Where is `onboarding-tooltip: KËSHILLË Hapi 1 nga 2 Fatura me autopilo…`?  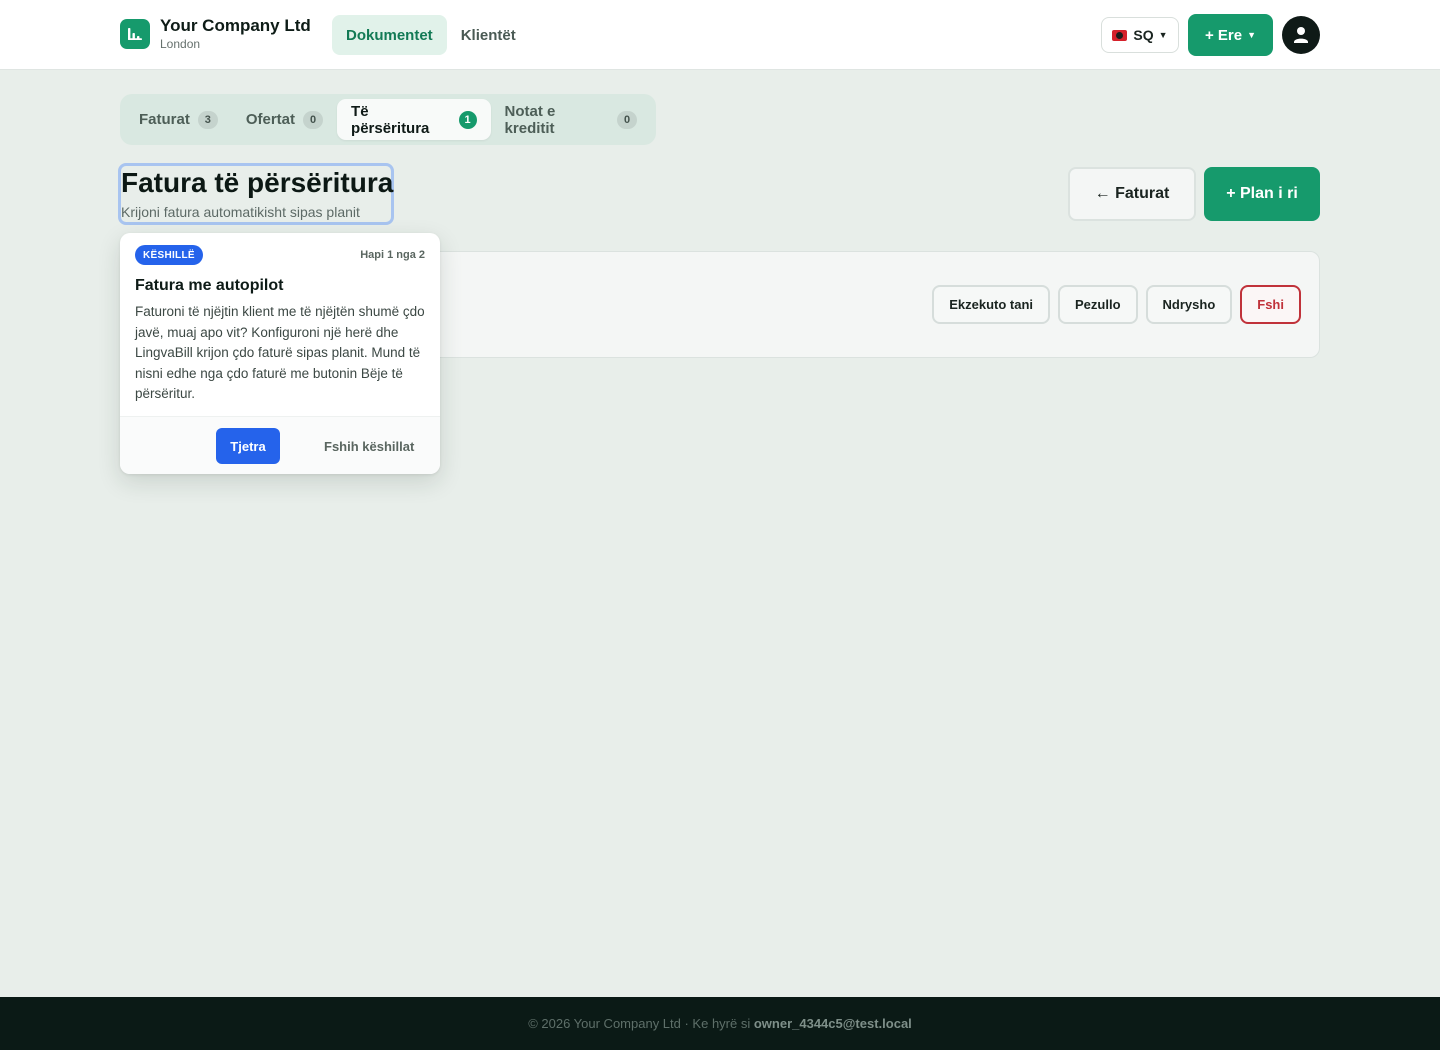
onboarding-tooltip: KËSHILLË Hapi 1 nga 2 Fatura me autopilo… is located at coordinates (280, 353).